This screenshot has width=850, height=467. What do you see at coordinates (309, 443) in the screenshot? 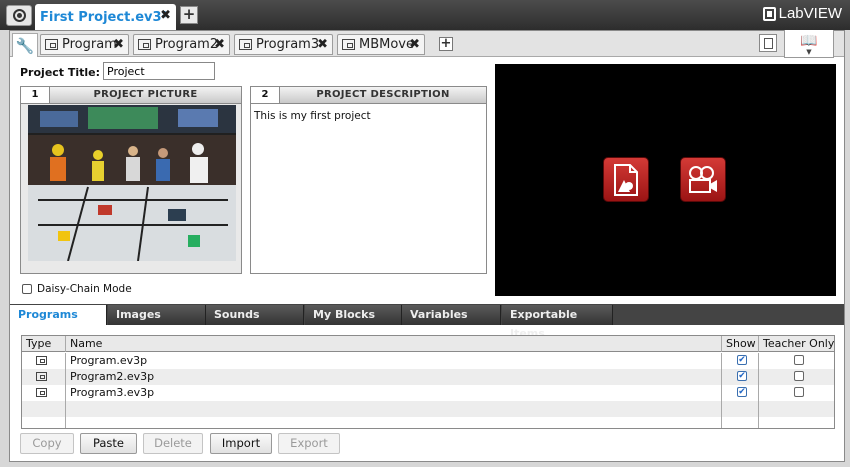
I see `export-button: Export` at bounding box center [309, 443].